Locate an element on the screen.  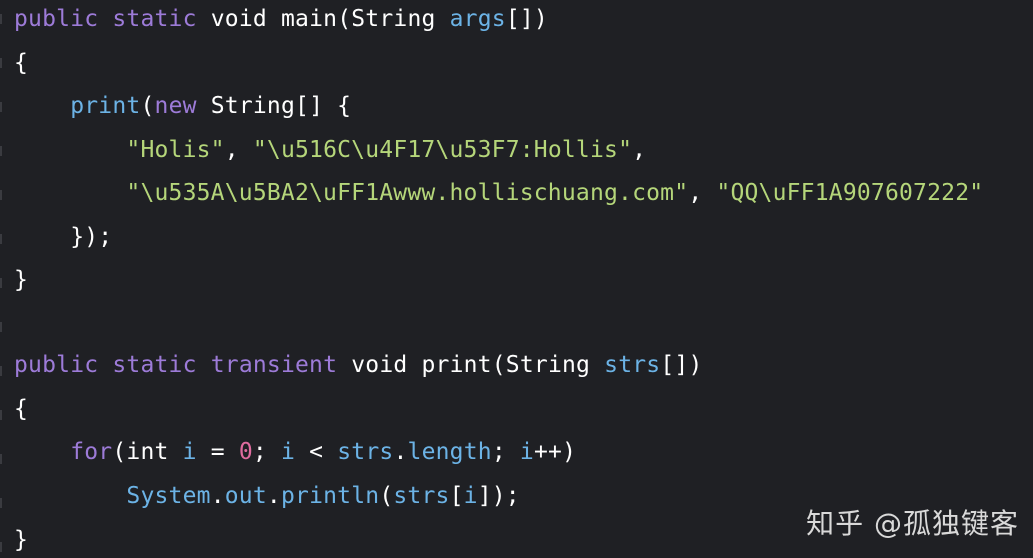
code-line-3: print(new String[] { is located at coordinates (182, 106).